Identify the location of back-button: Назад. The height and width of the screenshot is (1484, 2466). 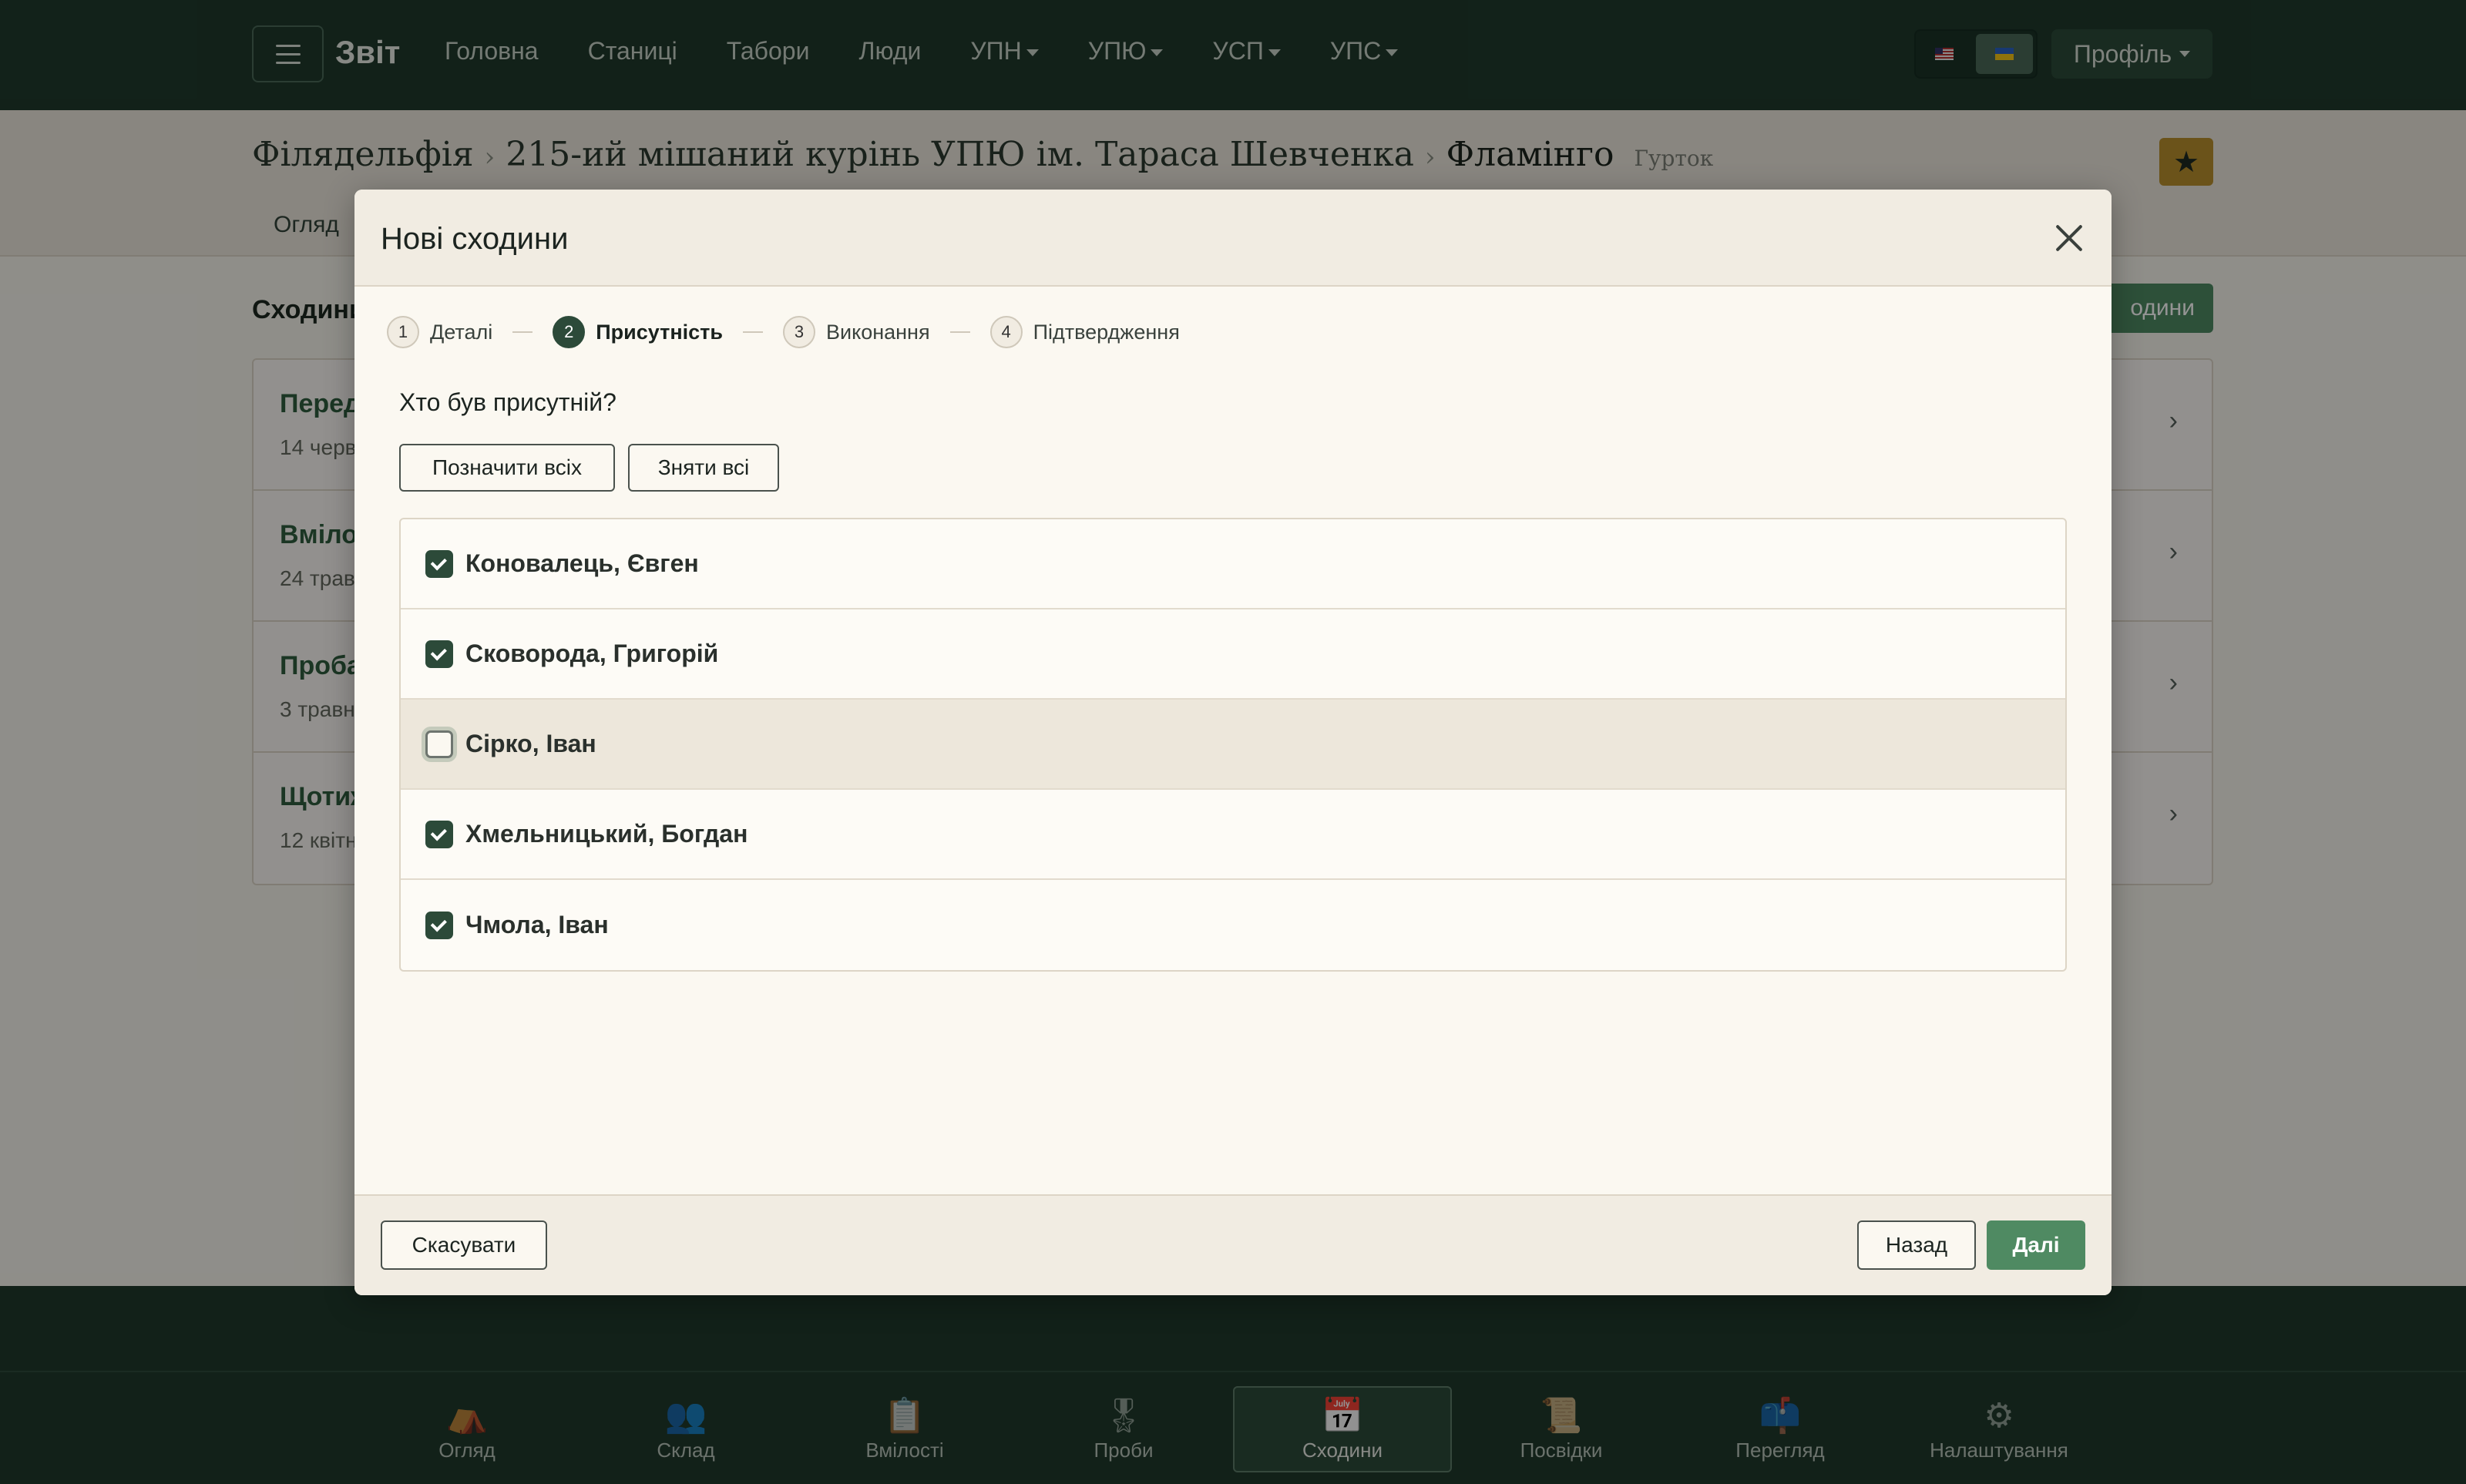
(1916, 1245).